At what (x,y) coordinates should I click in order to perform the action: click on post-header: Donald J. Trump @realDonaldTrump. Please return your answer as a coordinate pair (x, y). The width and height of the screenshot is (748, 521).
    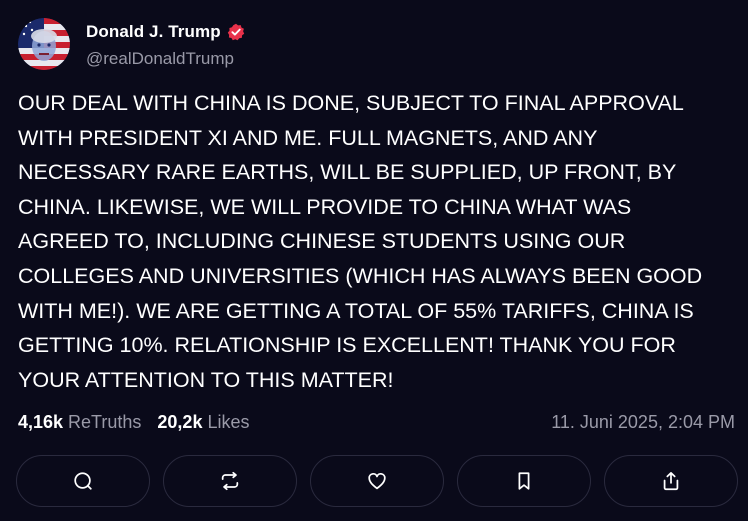
    Looking at the image, I should click on (131, 44).